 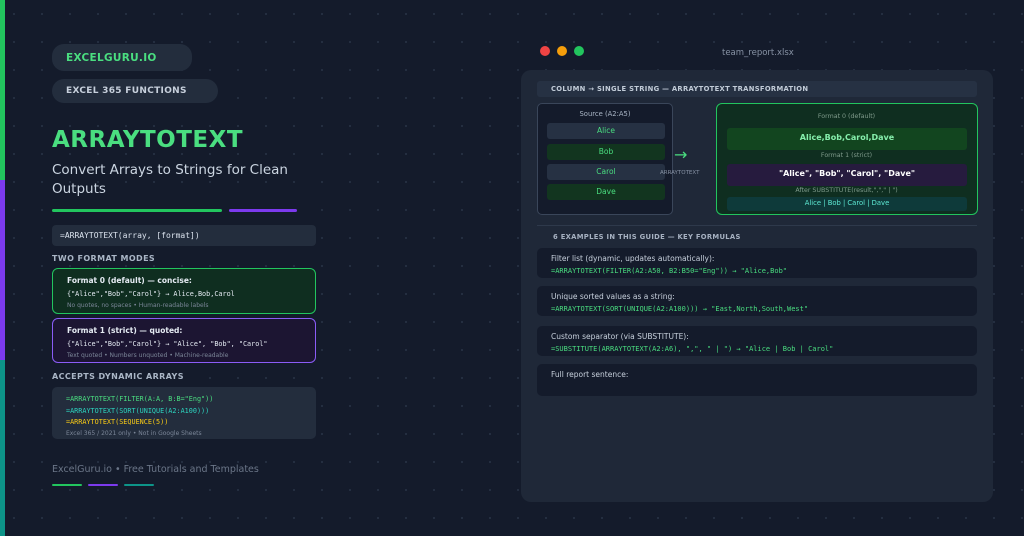 What do you see at coordinates (129, 280) in the screenshot?
I see `format-0-title: Format 0 (default) — concise:` at bounding box center [129, 280].